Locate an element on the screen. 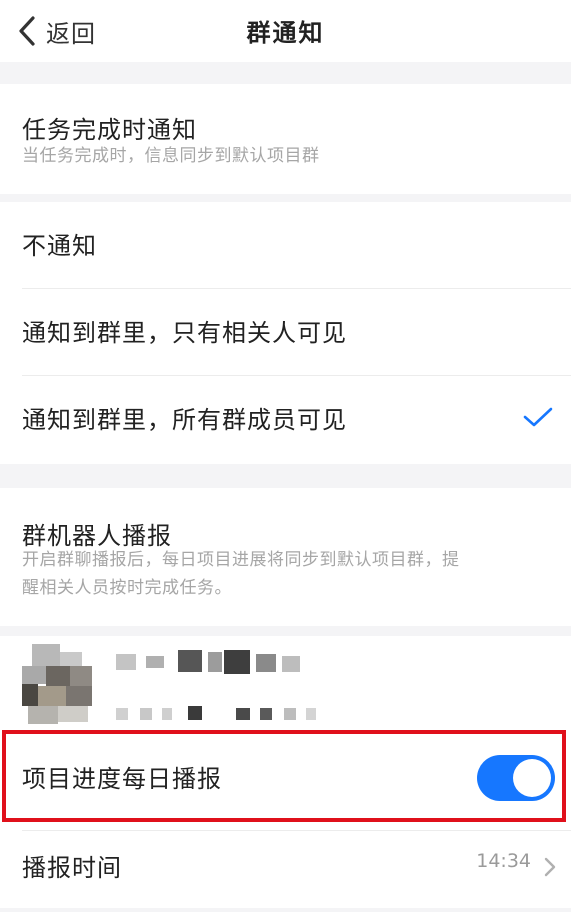 Image resolution: width=571 pixels, height=912 pixels. nav-bar: 返回 群通知 is located at coordinates (285, 31).